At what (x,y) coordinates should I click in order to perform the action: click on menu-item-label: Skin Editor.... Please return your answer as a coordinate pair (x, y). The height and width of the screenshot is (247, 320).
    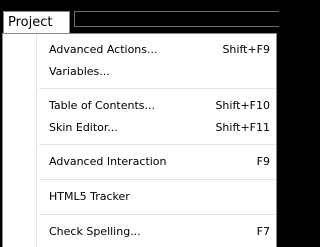
    Looking at the image, I should click on (83, 127).